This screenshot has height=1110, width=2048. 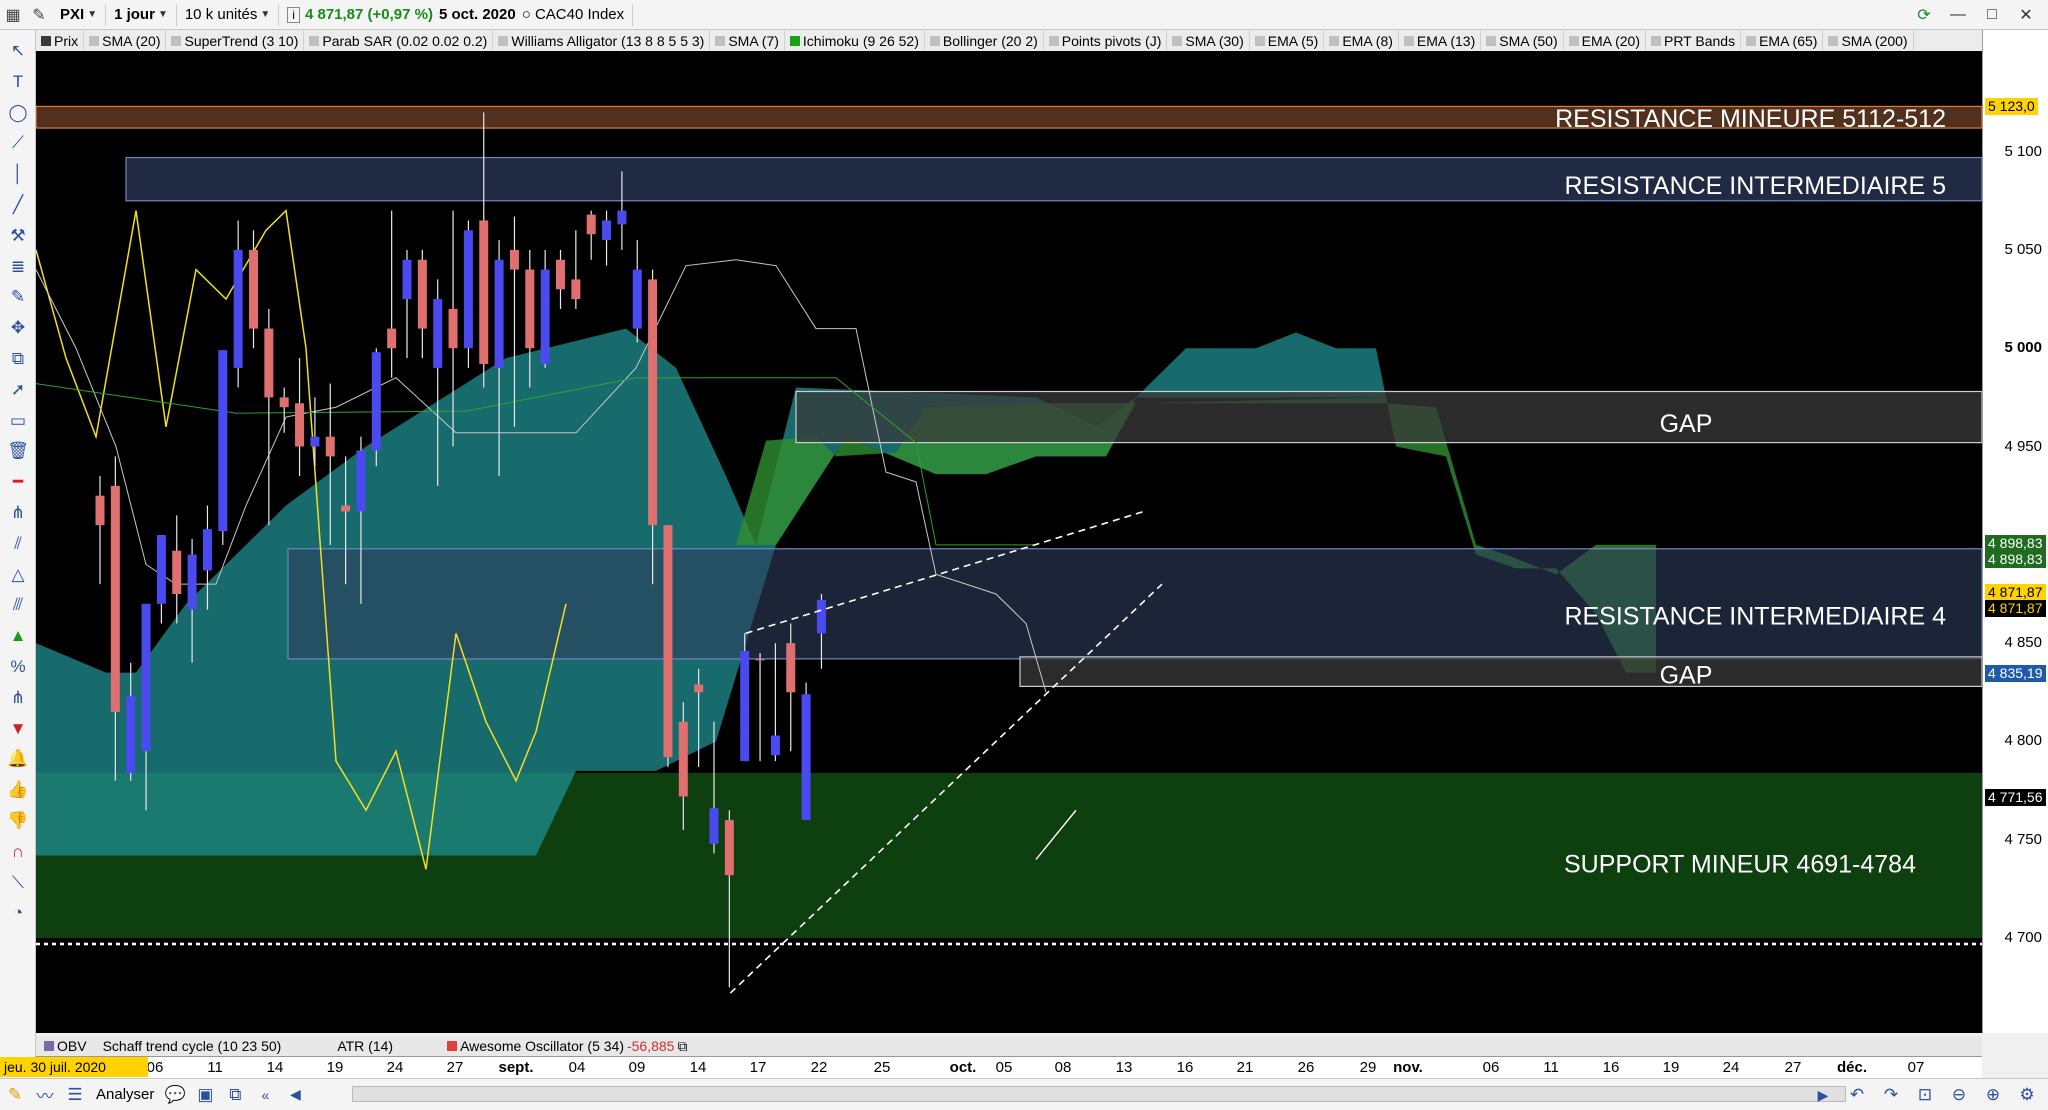 What do you see at coordinates (141, 14) in the screenshot?
I see `period-select: 1 jour ▼` at bounding box center [141, 14].